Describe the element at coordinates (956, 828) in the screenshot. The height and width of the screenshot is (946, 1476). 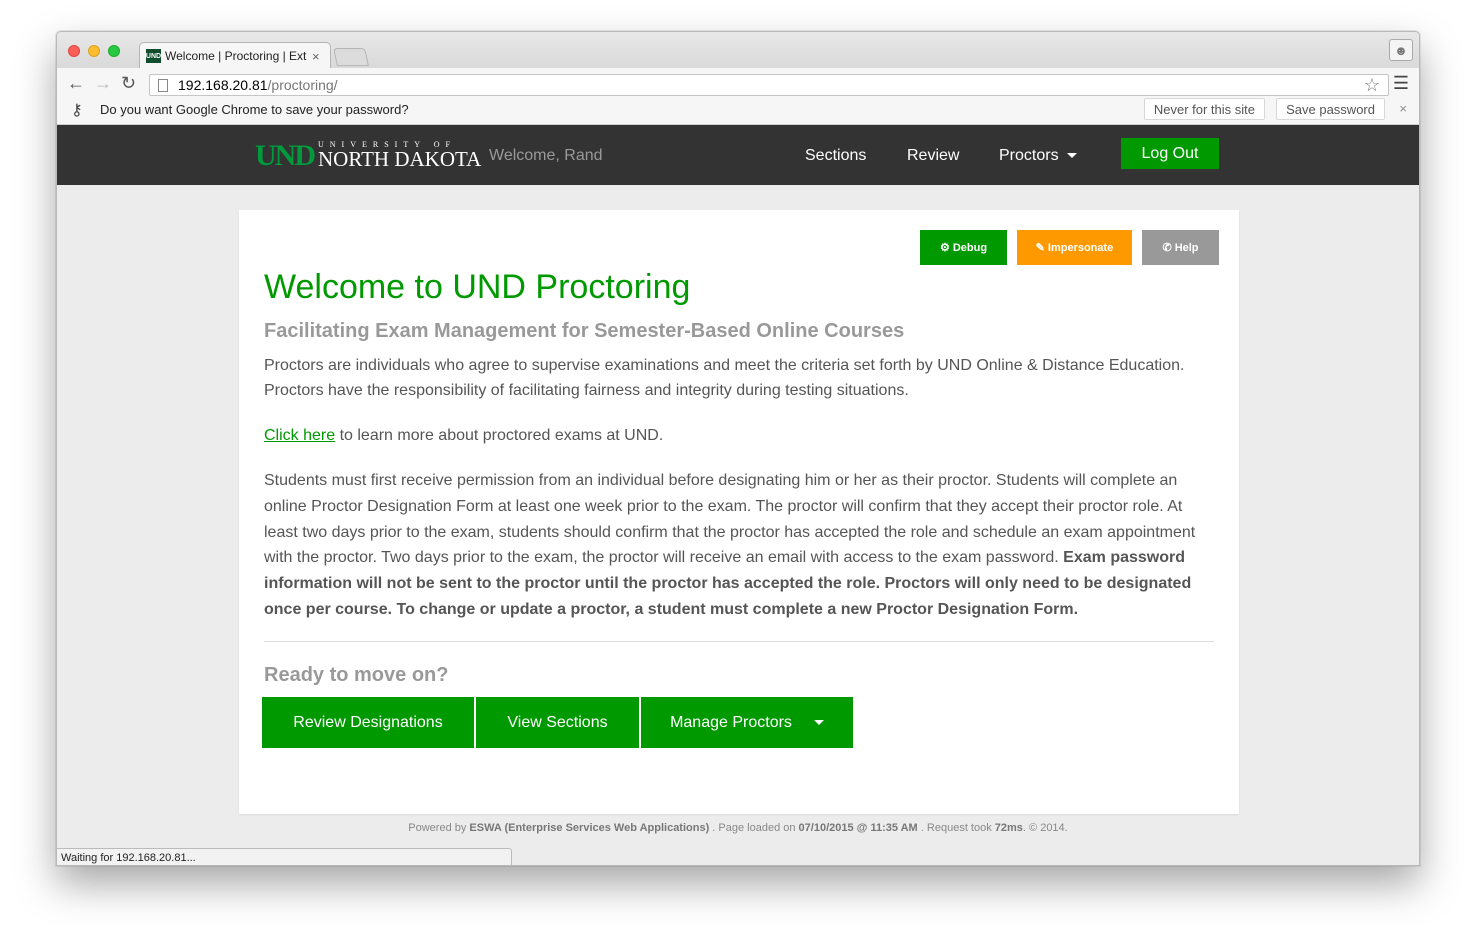
I see `footer-took-text: . Request took` at that location.